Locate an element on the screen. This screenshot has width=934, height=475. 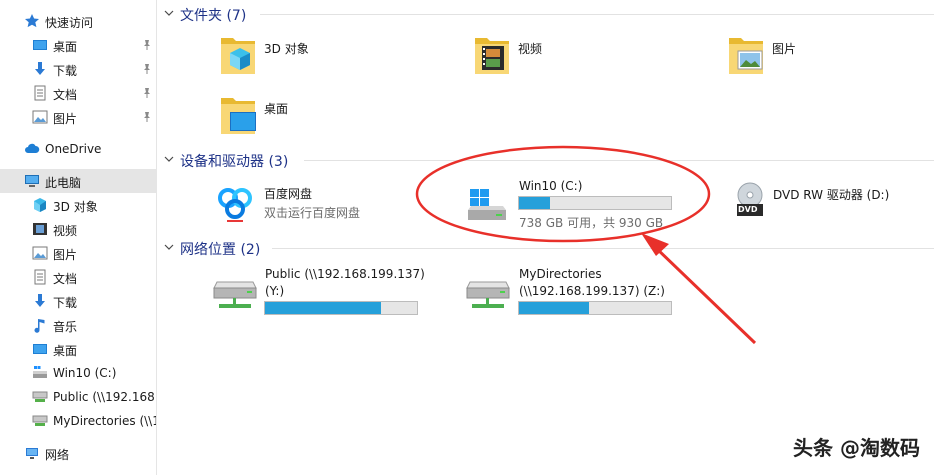
annotation-arrow-shaft is located at coordinates (705, 295).